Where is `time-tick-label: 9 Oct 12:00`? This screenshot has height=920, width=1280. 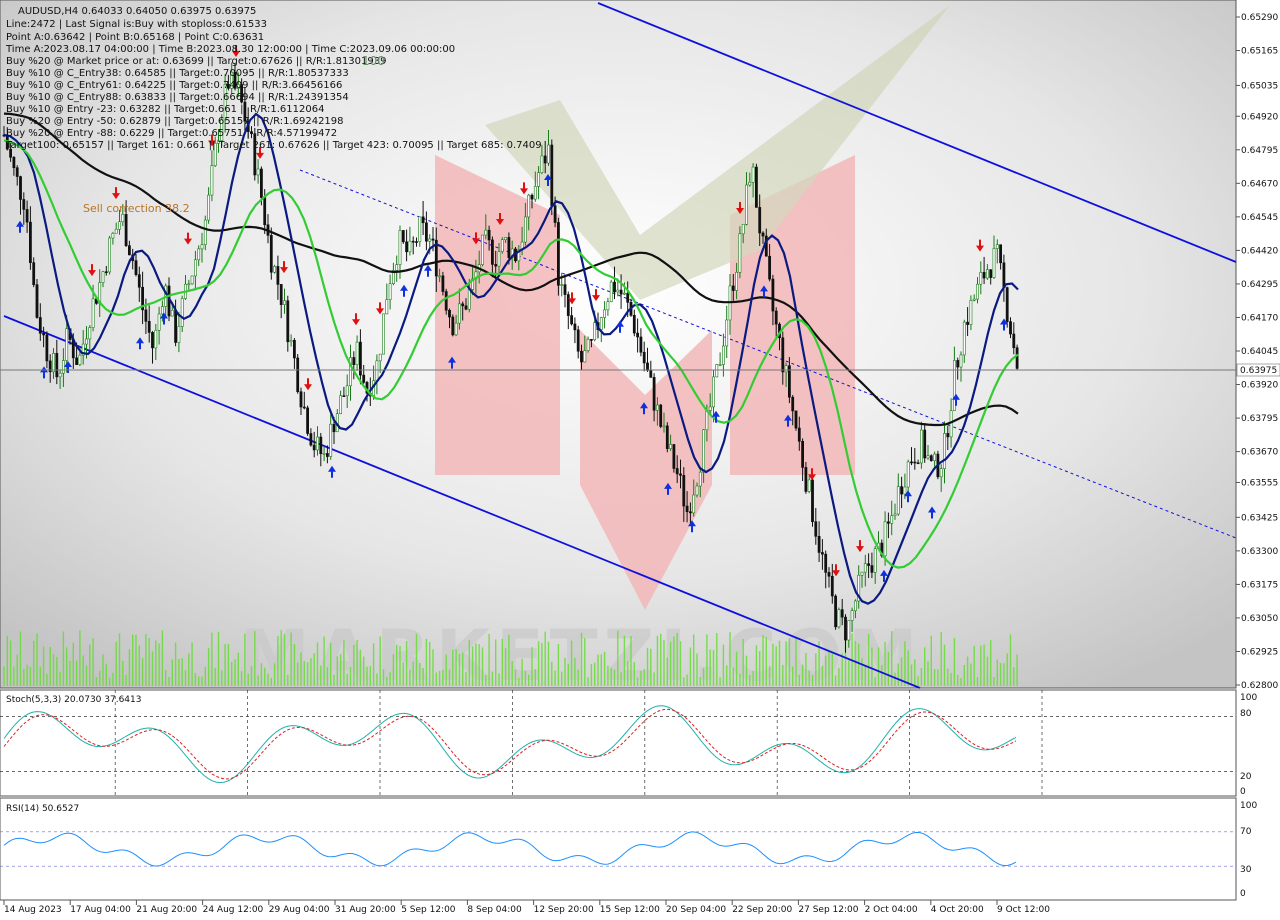
time-tick-label: 9 Oct 12:00 is located at coordinates (1023, 910).